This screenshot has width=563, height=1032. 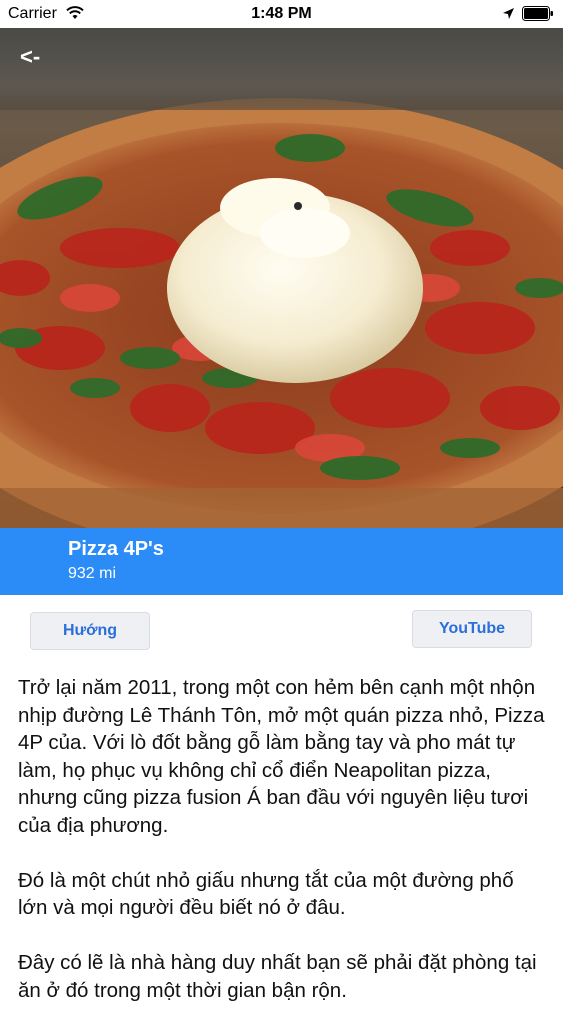 I want to click on status-bar: Carrier 1:48 PM, so click(x=281, y=14).